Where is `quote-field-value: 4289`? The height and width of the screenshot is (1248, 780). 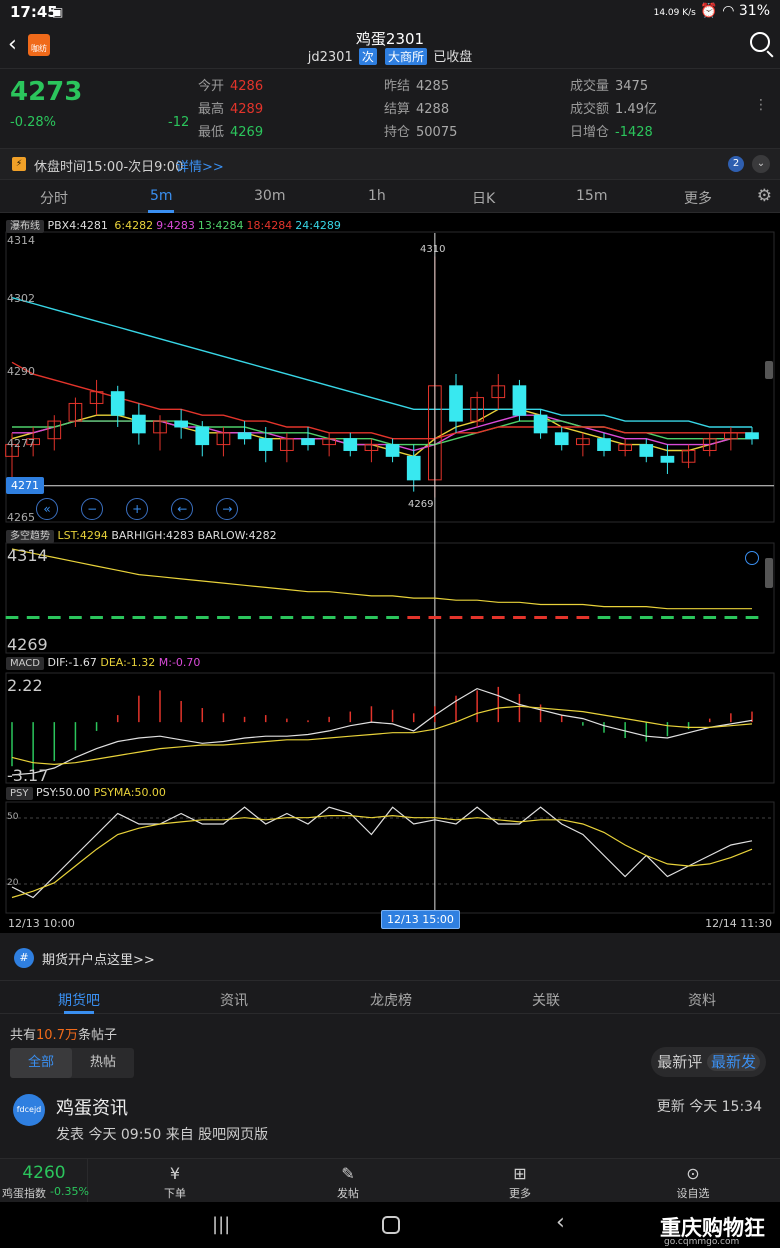 quote-field-value: 4289 is located at coordinates (247, 109).